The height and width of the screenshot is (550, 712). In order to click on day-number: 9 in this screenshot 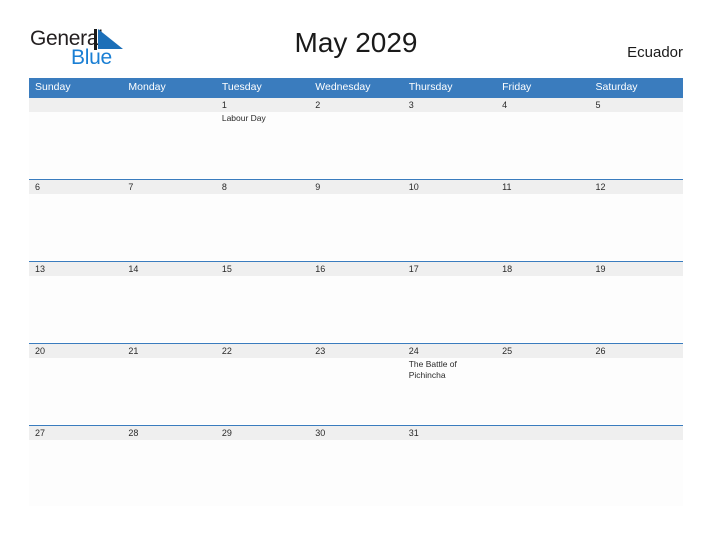, I will do `click(355, 187)`.